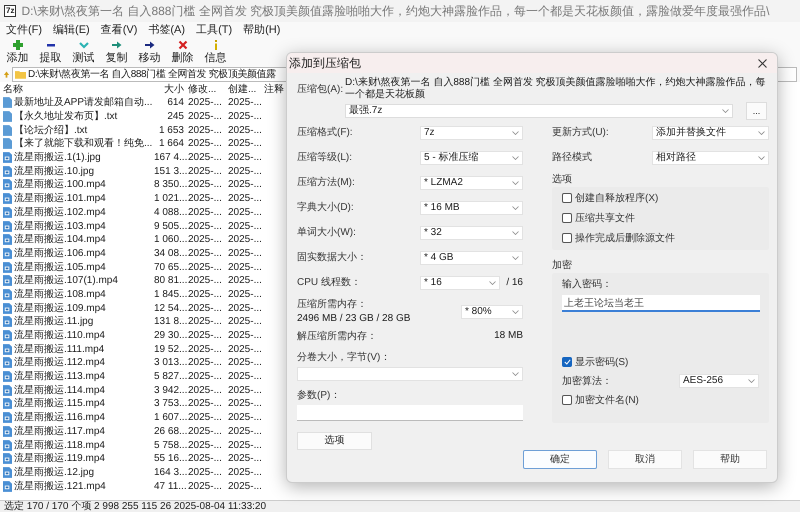  Describe the element at coordinates (182, 51) in the screenshot. I see `toolbar-button: 删除` at that location.